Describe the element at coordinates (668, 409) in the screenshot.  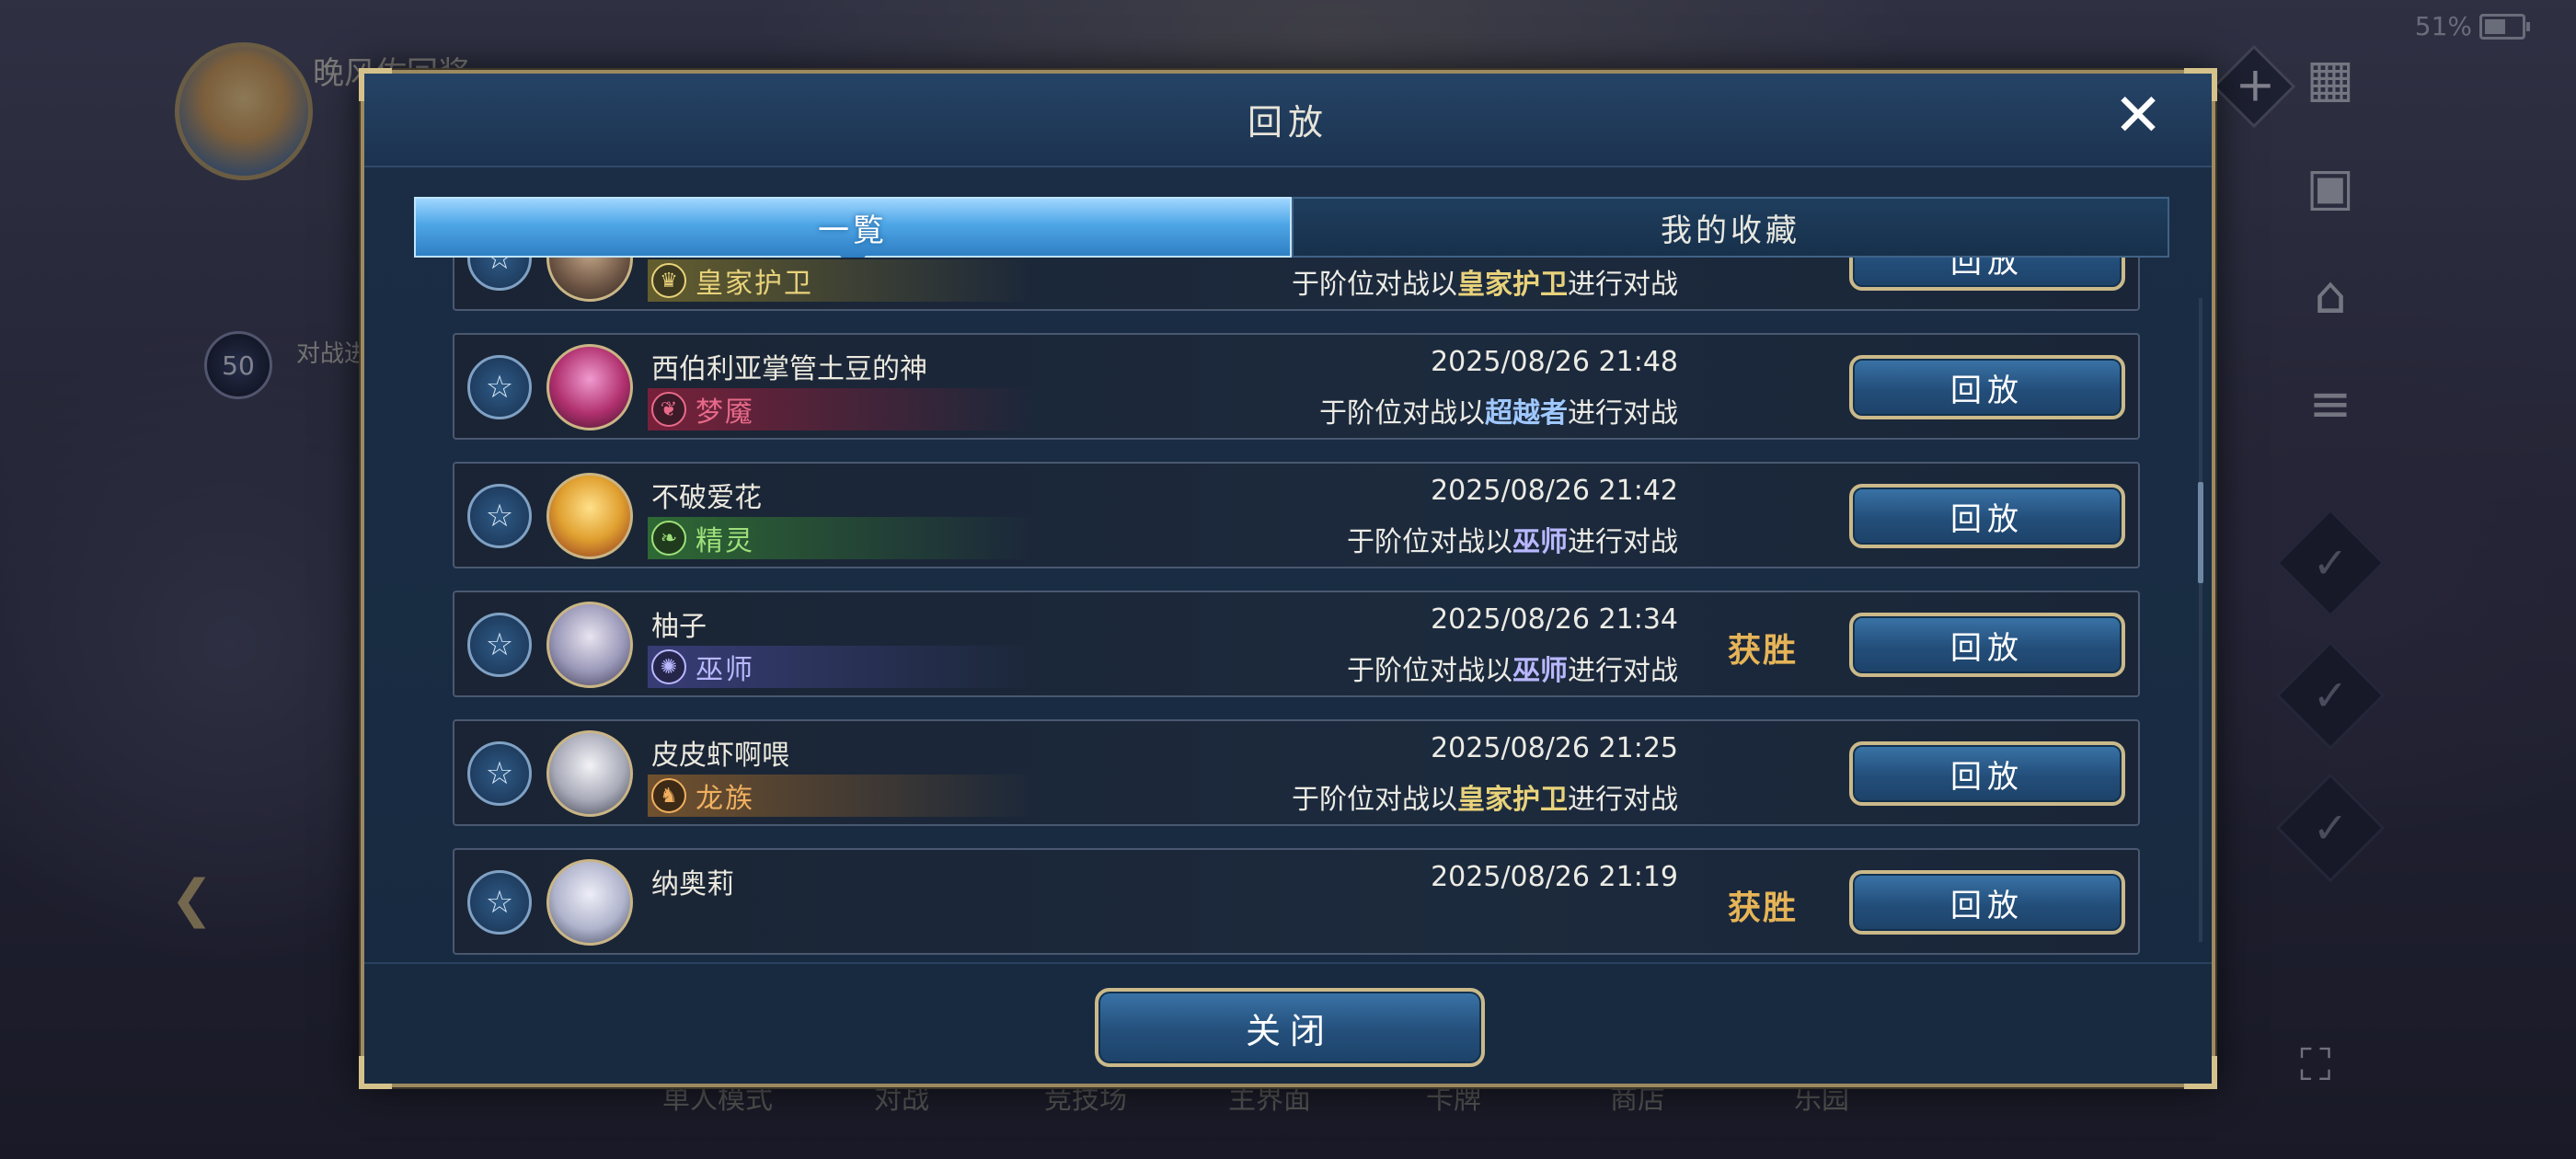
I see `nightmare-icon: ❦` at that location.